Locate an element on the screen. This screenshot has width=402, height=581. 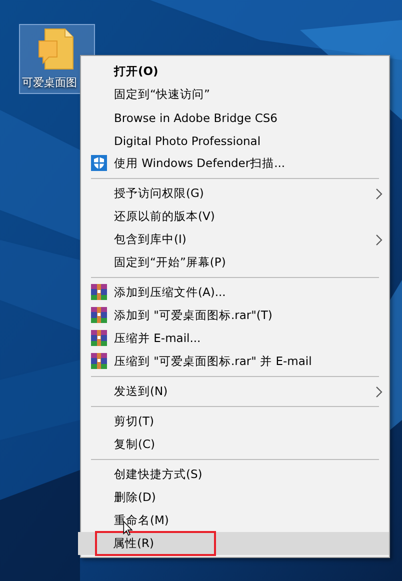
menu-item: 压缩到 "可爱桌面图标.rar" 并 E-mail is located at coordinates (235, 361).